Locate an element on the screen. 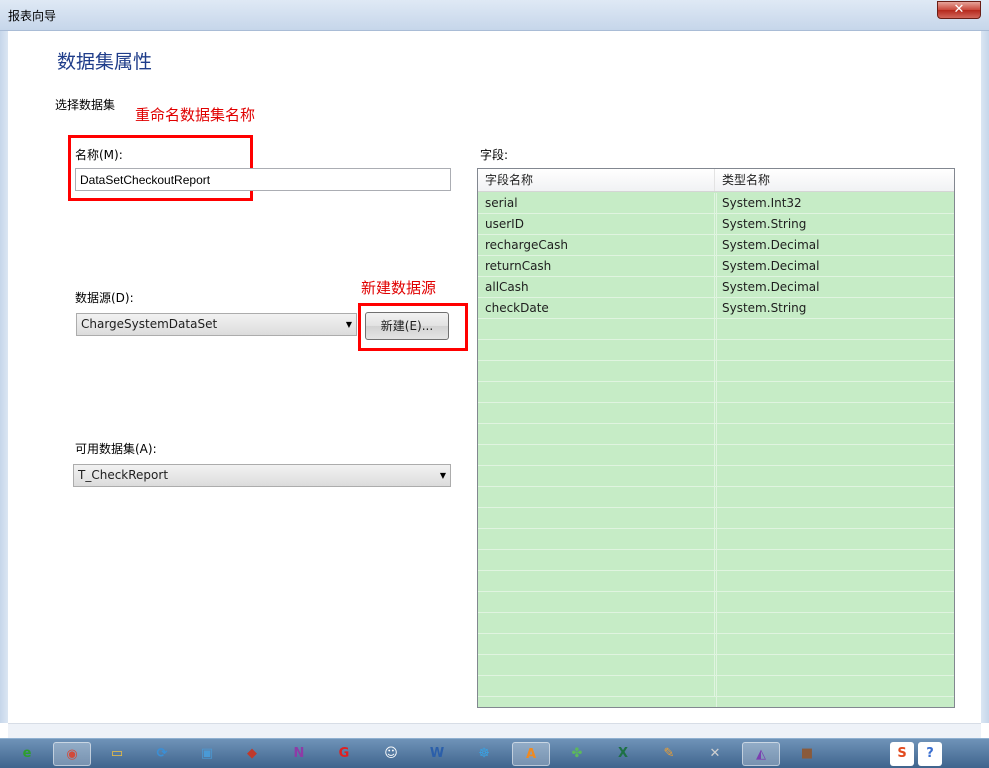 The image size is (989, 768). table-row: returnCash System.Decimal is located at coordinates (716, 266).